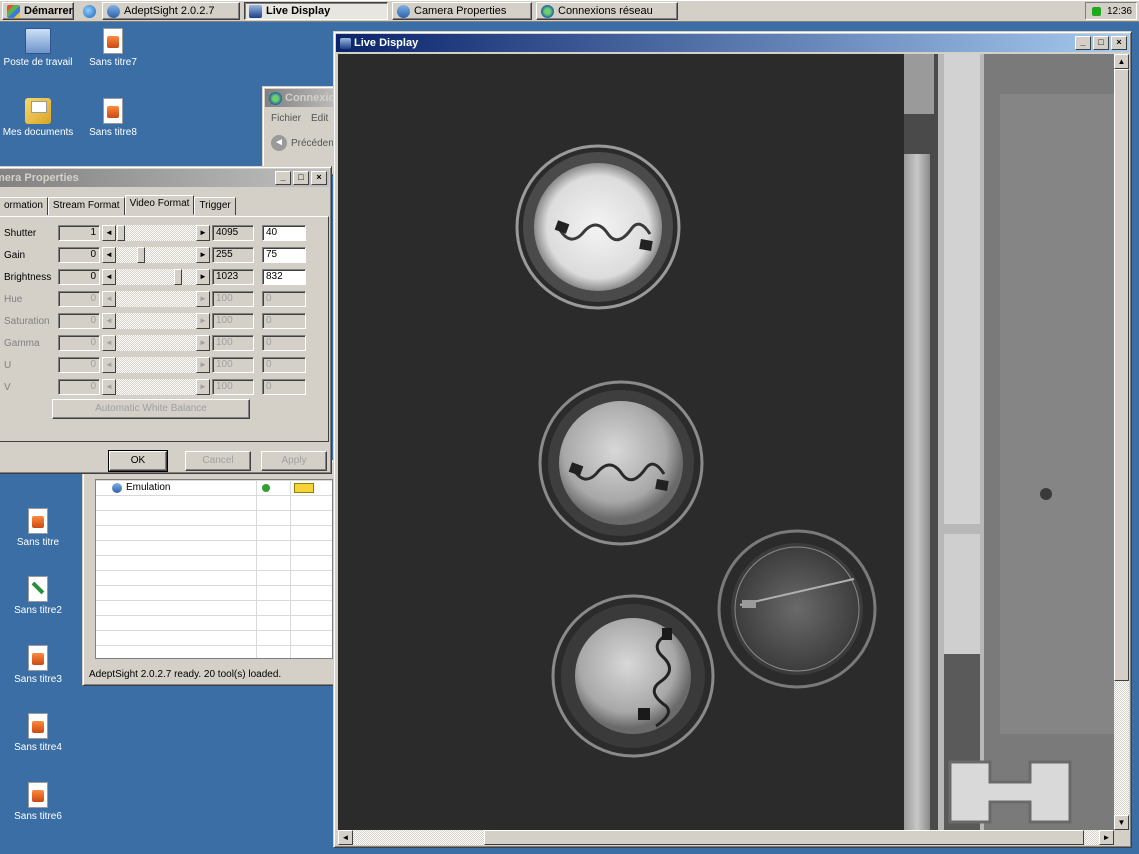 Image resolution: width=1139 pixels, height=854 pixels. I want to click on task-button-network-connections: Connexions réseau, so click(607, 11).